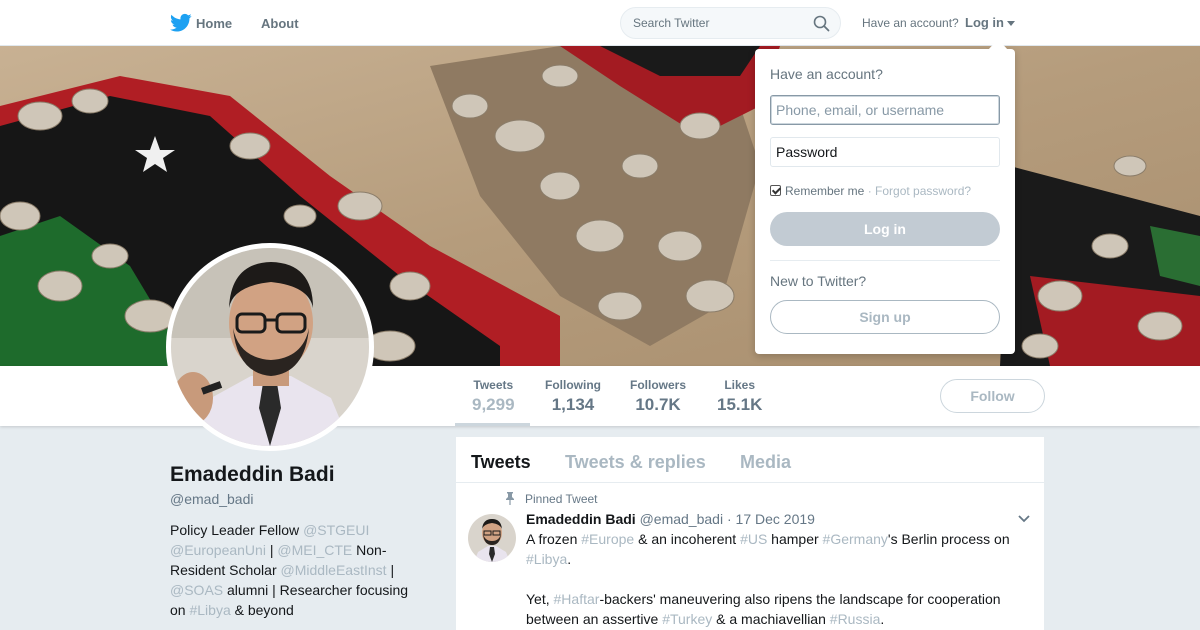 The image size is (1200, 630). What do you see at coordinates (314, 550) in the screenshot?
I see `mention-link: @MEI_CTE` at bounding box center [314, 550].